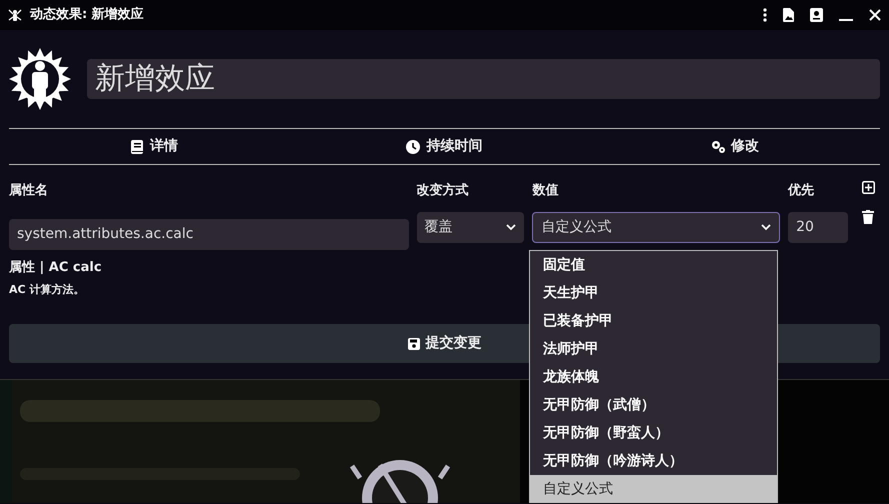  I want to click on dropdown-option: 龙族体魄, so click(653, 377).